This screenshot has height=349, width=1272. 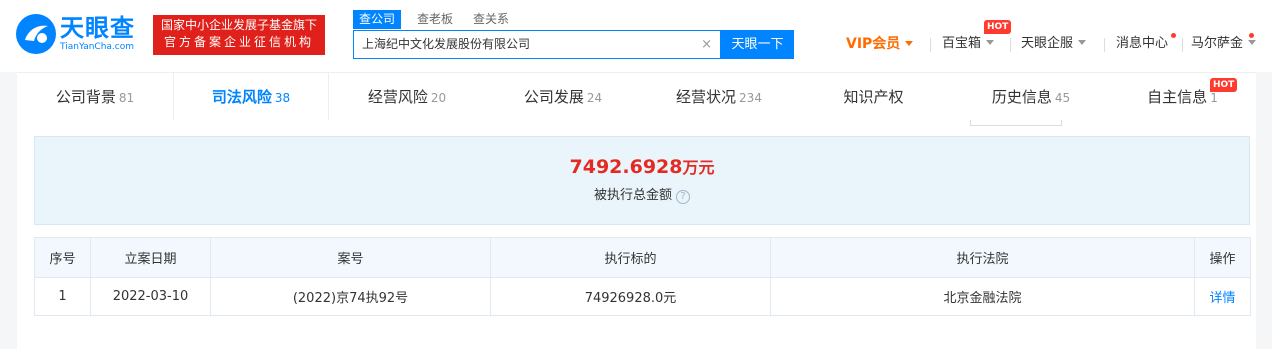 I want to click on tab-operating-status: 经营状况 234, so click(x=719, y=97).